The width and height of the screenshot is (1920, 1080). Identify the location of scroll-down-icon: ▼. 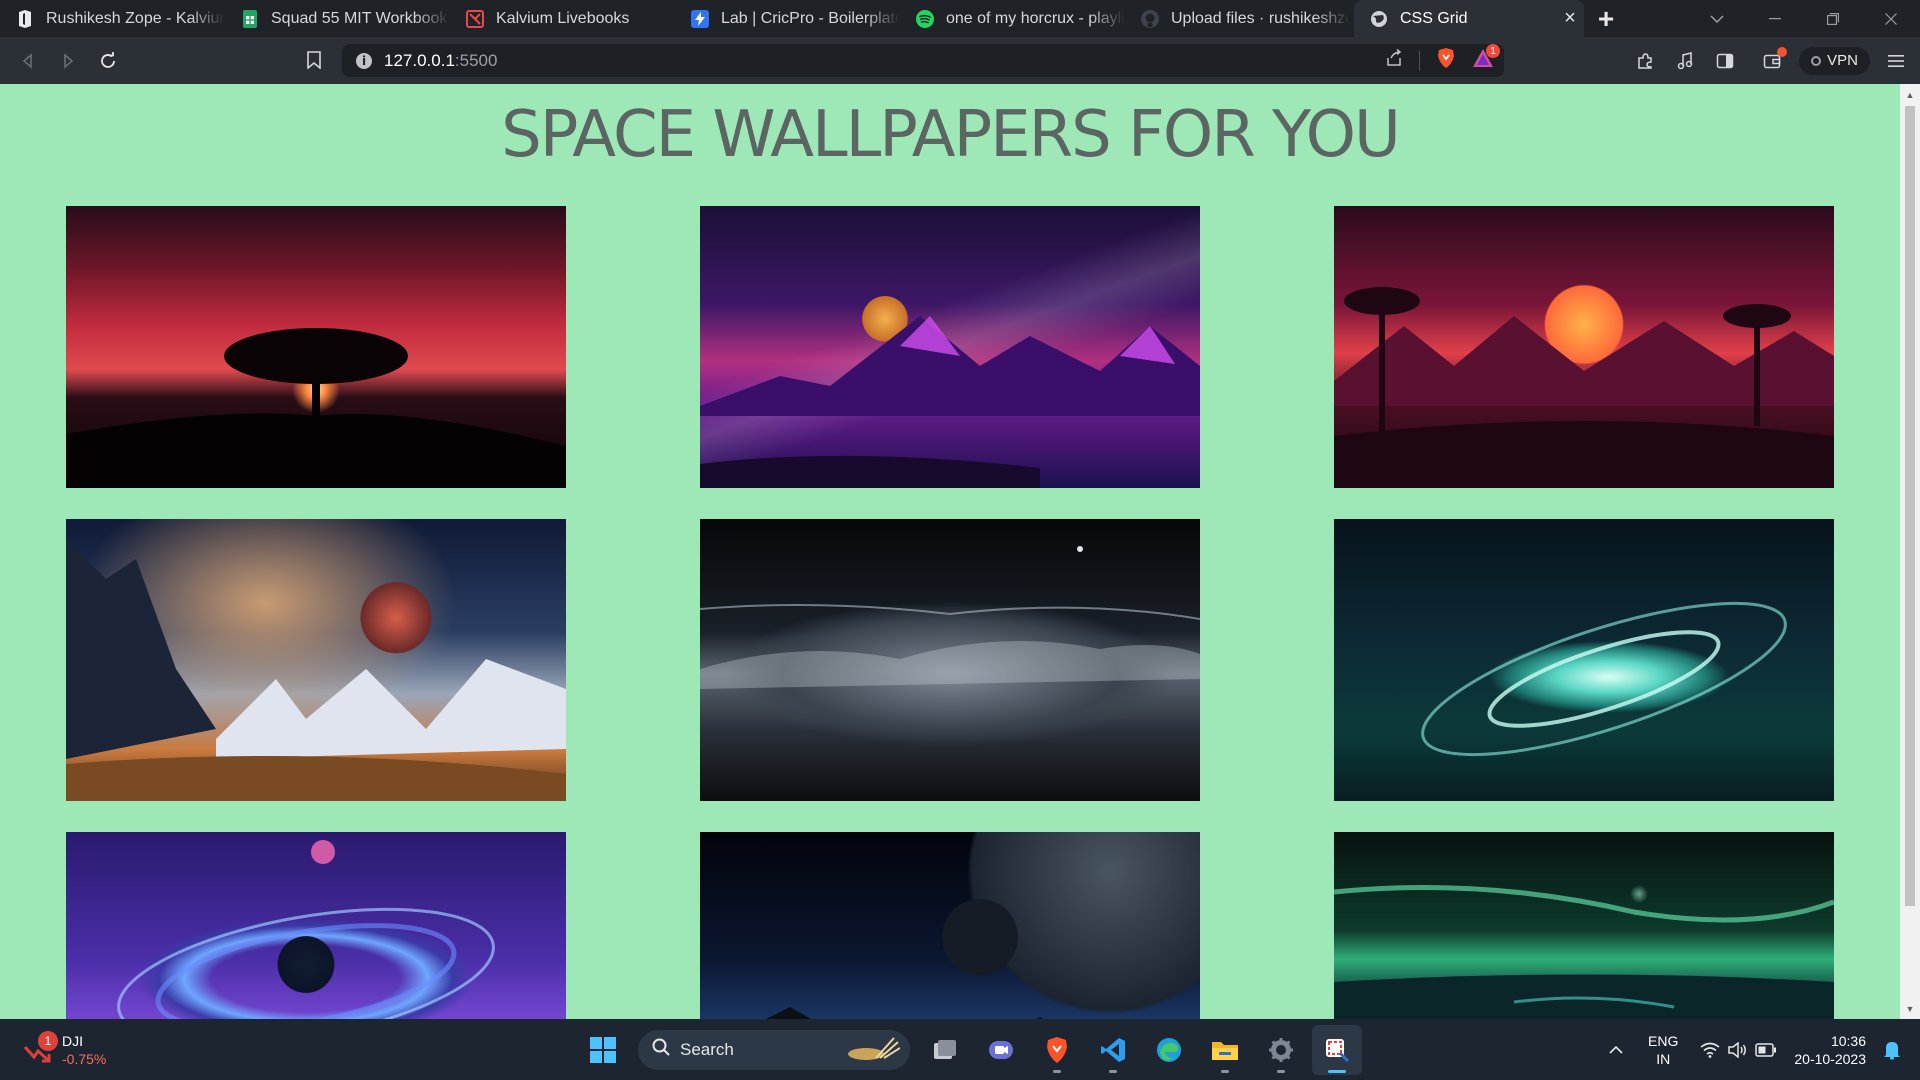
(1910, 1008).